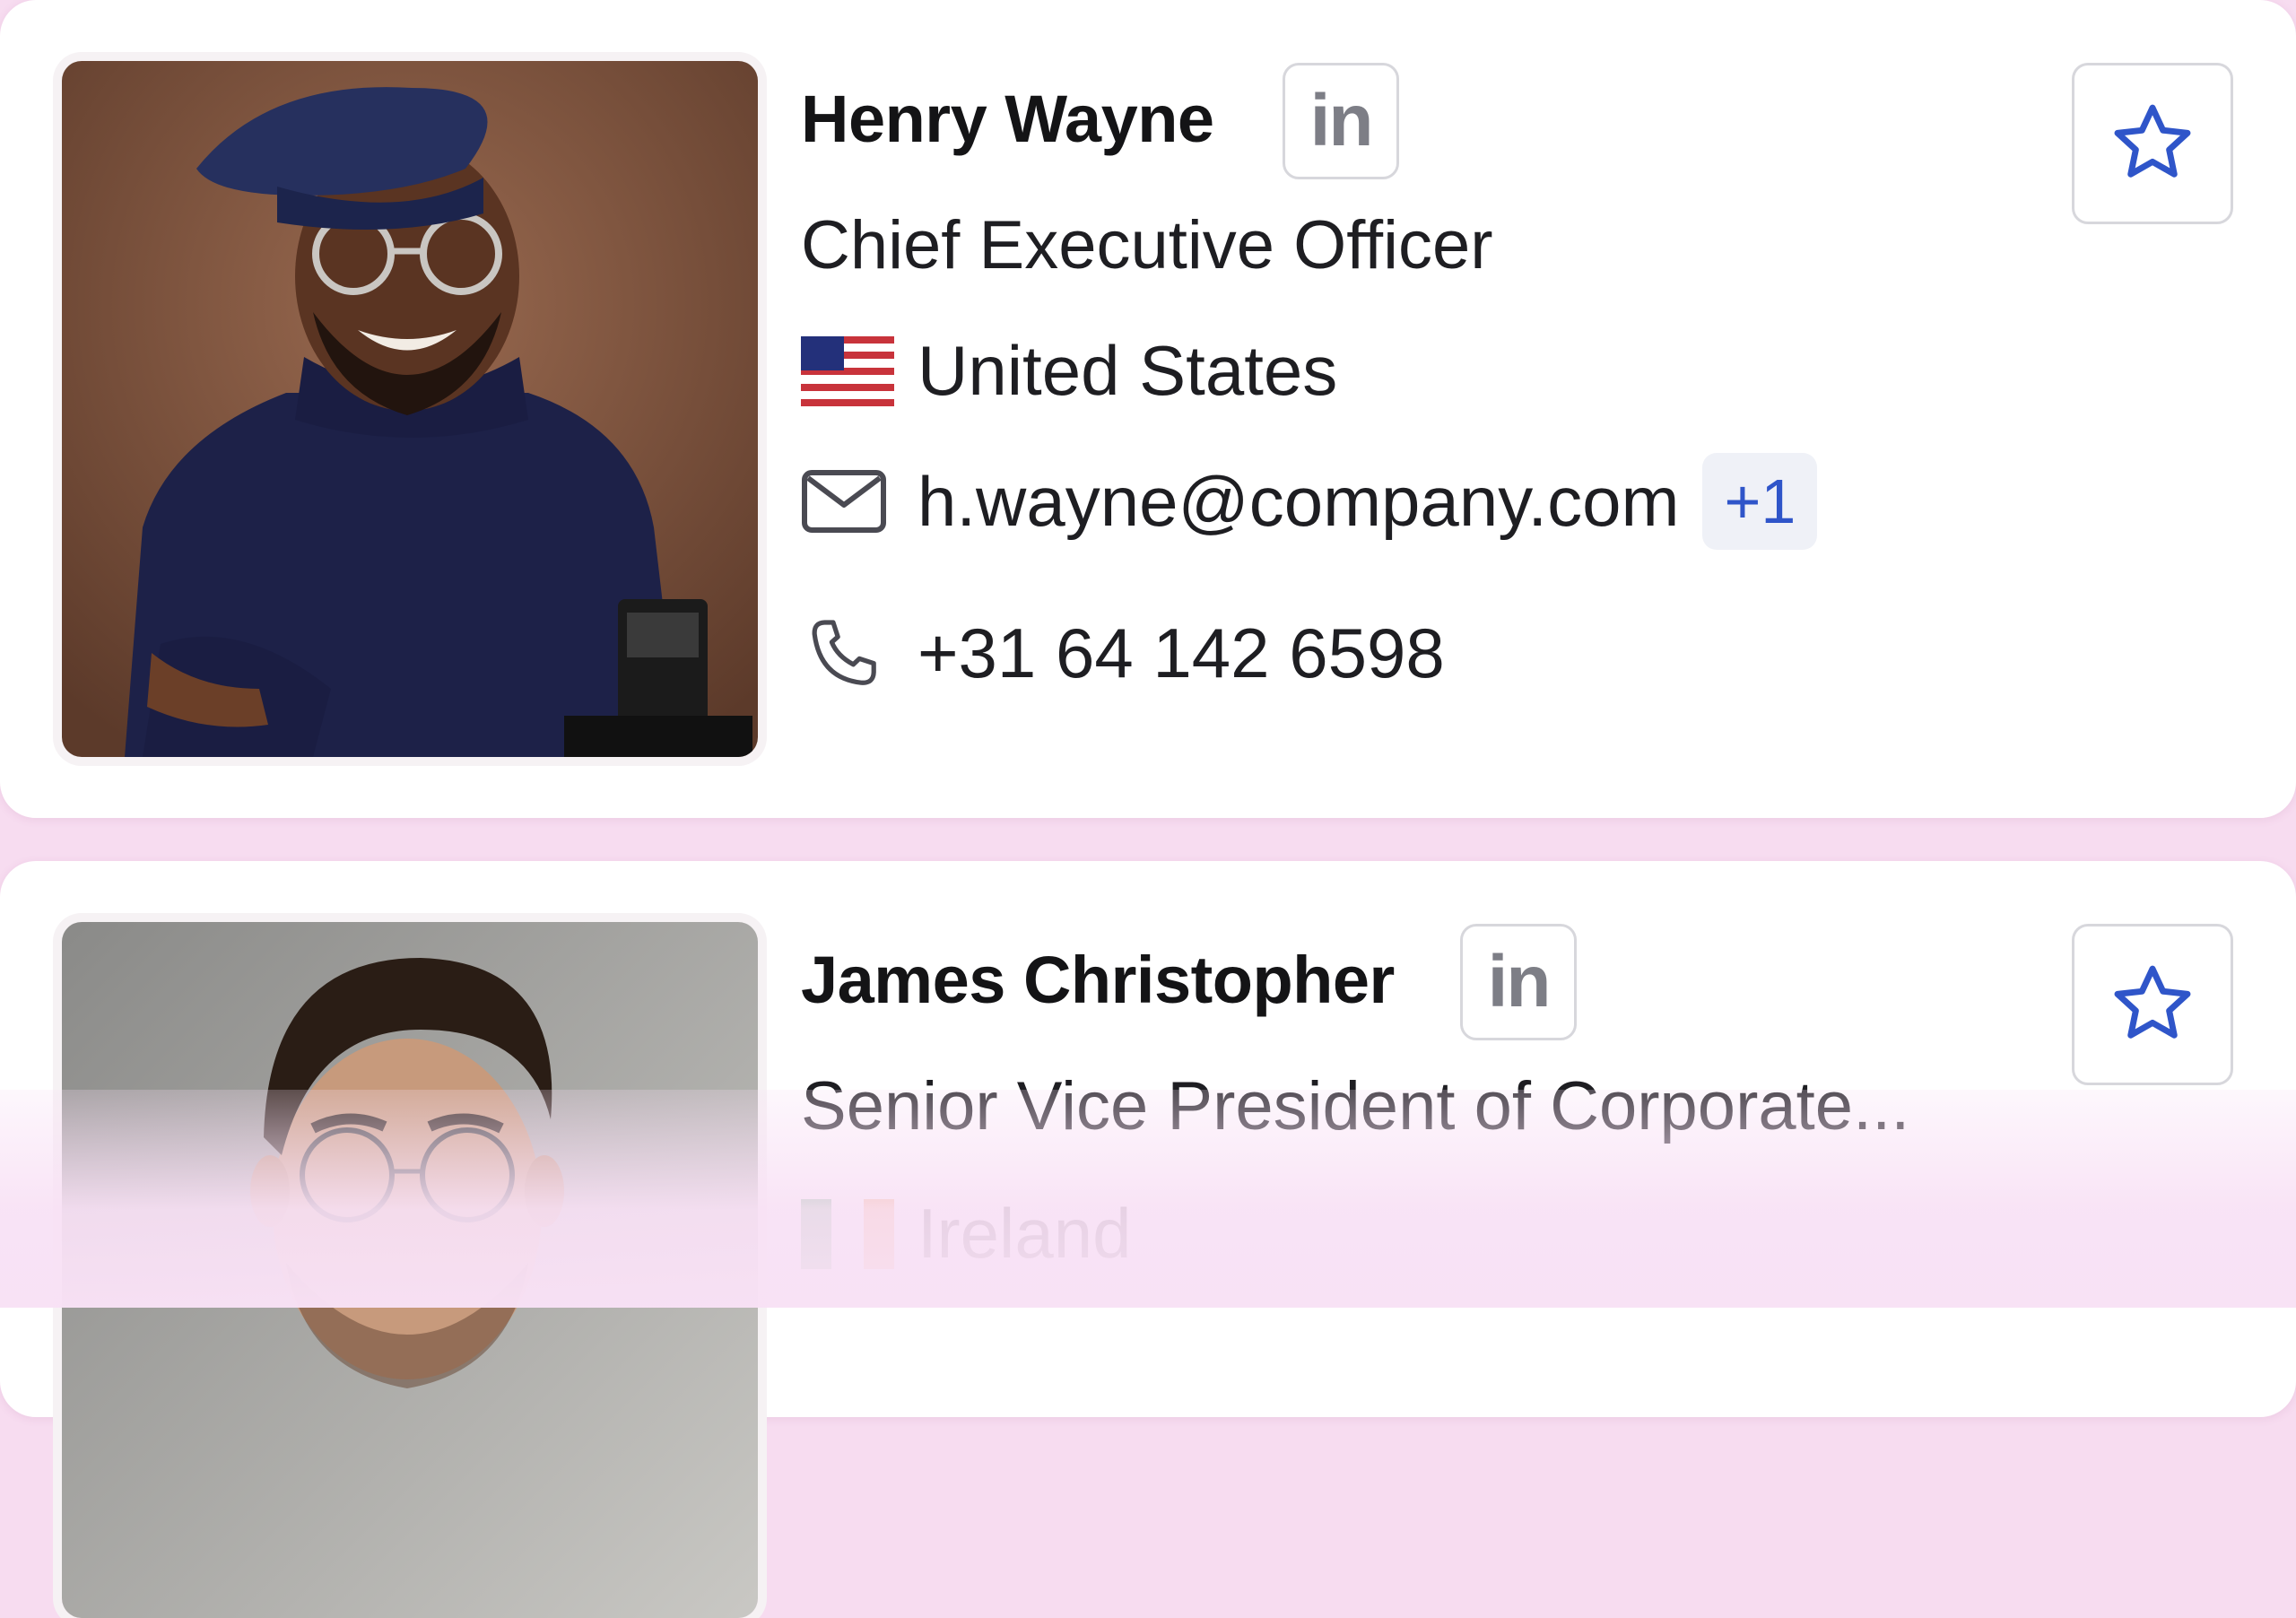  What do you see at coordinates (1007, 119) in the screenshot?
I see `contact-name: Henry Wayne` at bounding box center [1007, 119].